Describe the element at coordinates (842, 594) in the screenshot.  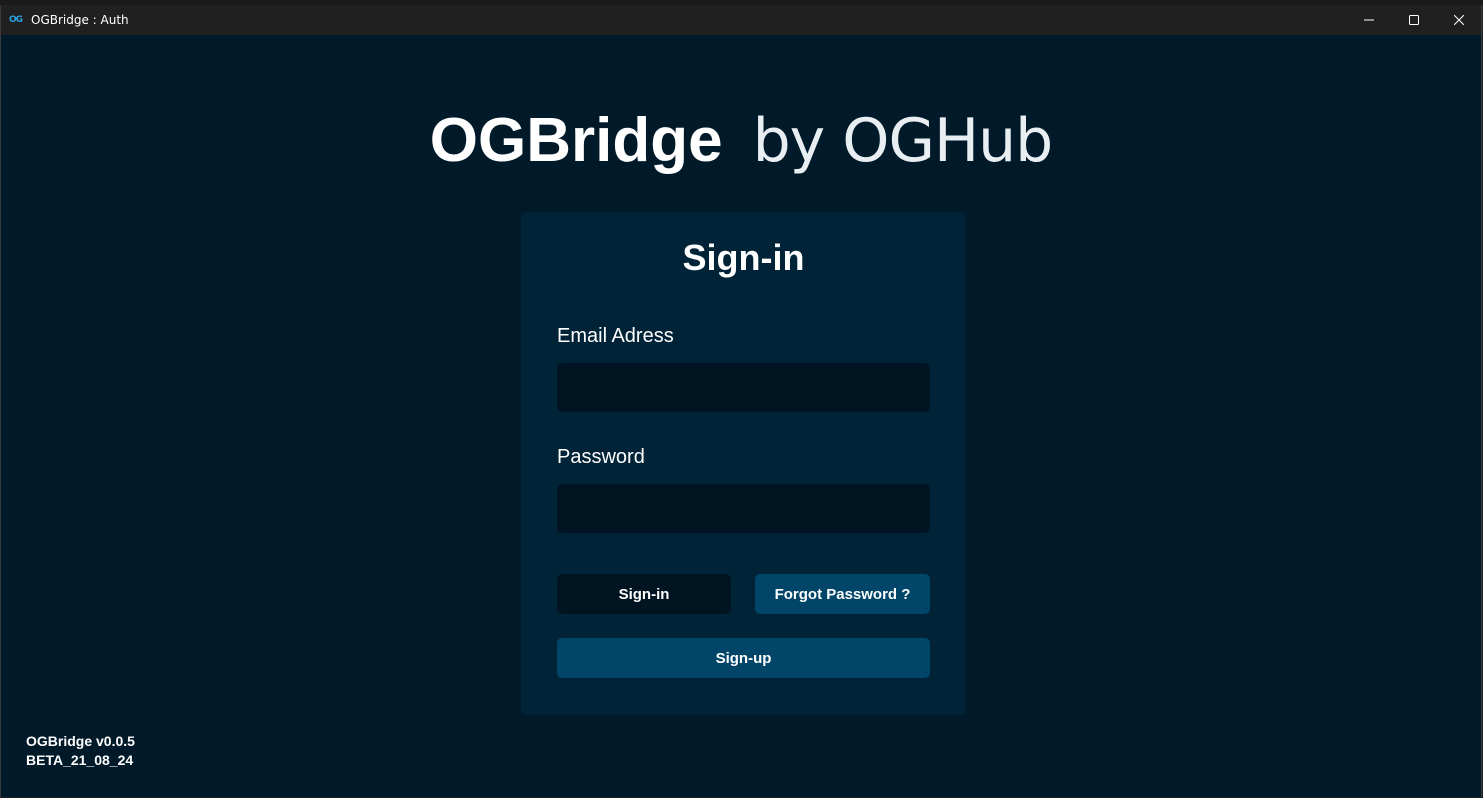
I see `forgot-password-button: Forgot Password ?` at that location.